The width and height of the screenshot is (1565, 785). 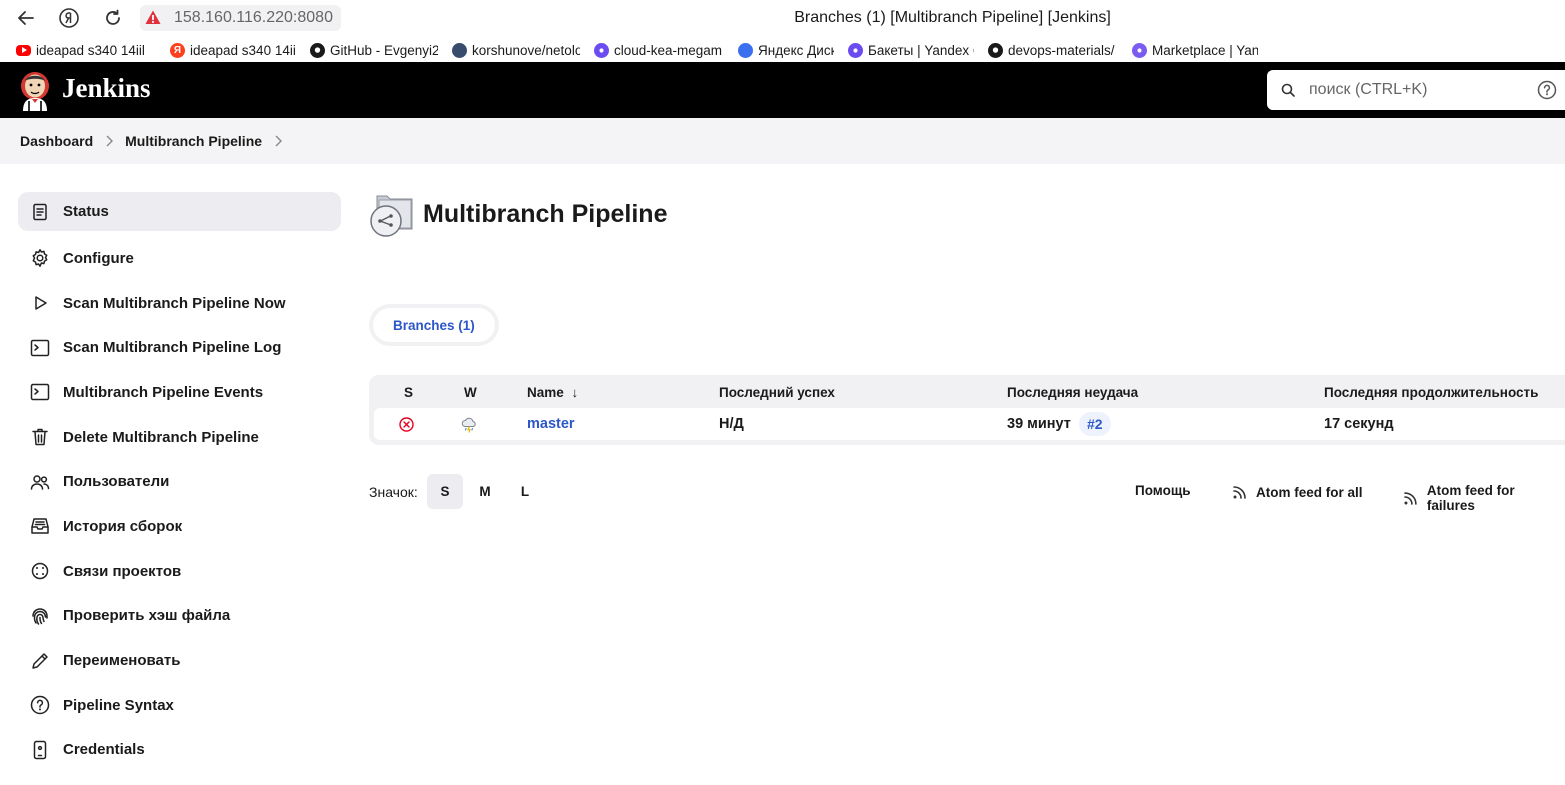 What do you see at coordinates (104, 750) in the screenshot?
I see `sidebar-item-label: Credentials` at bounding box center [104, 750].